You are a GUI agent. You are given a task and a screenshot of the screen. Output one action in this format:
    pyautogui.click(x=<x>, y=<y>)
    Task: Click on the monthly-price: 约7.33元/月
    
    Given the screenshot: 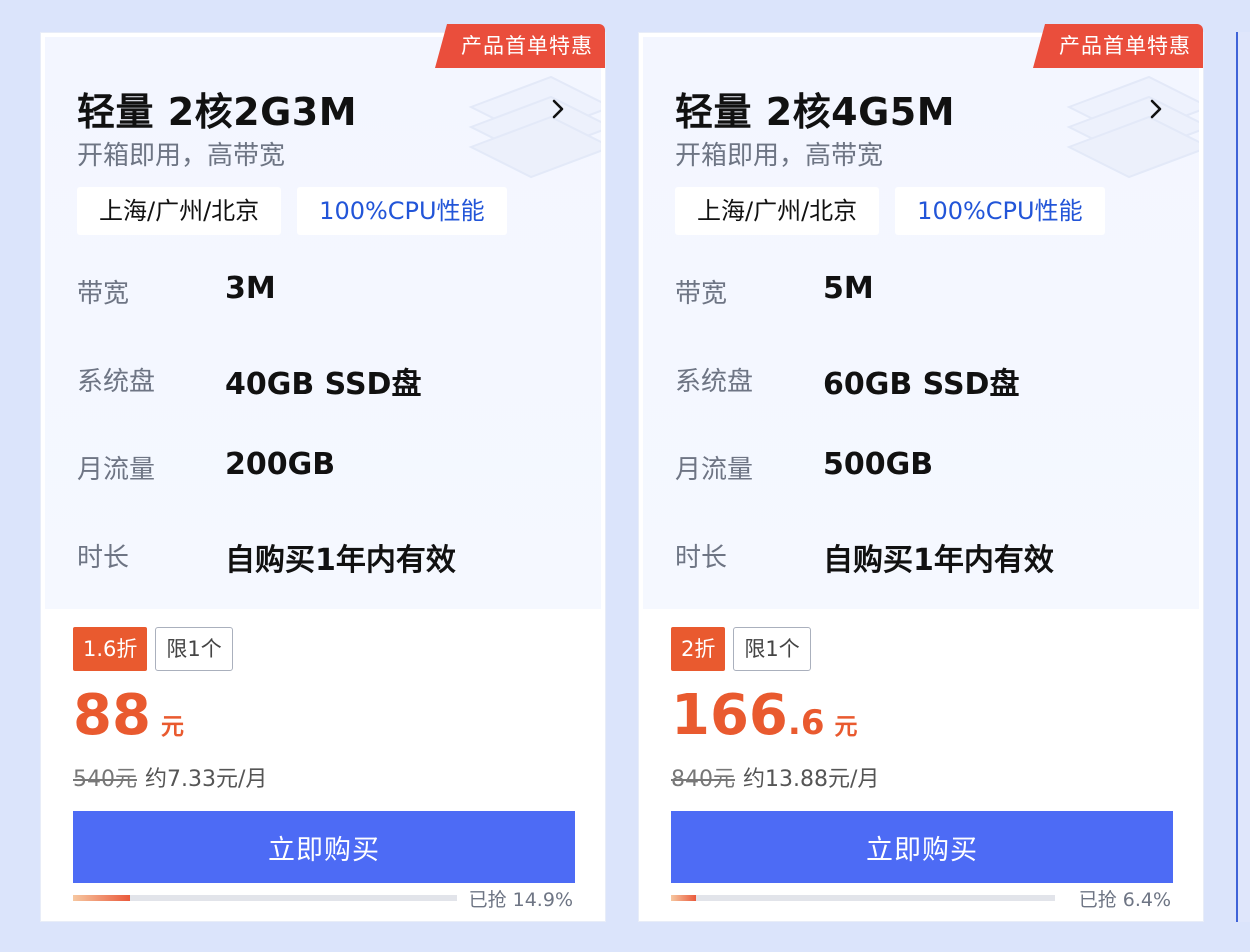 What is the action you would take?
    pyautogui.click(x=206, y=779)
    